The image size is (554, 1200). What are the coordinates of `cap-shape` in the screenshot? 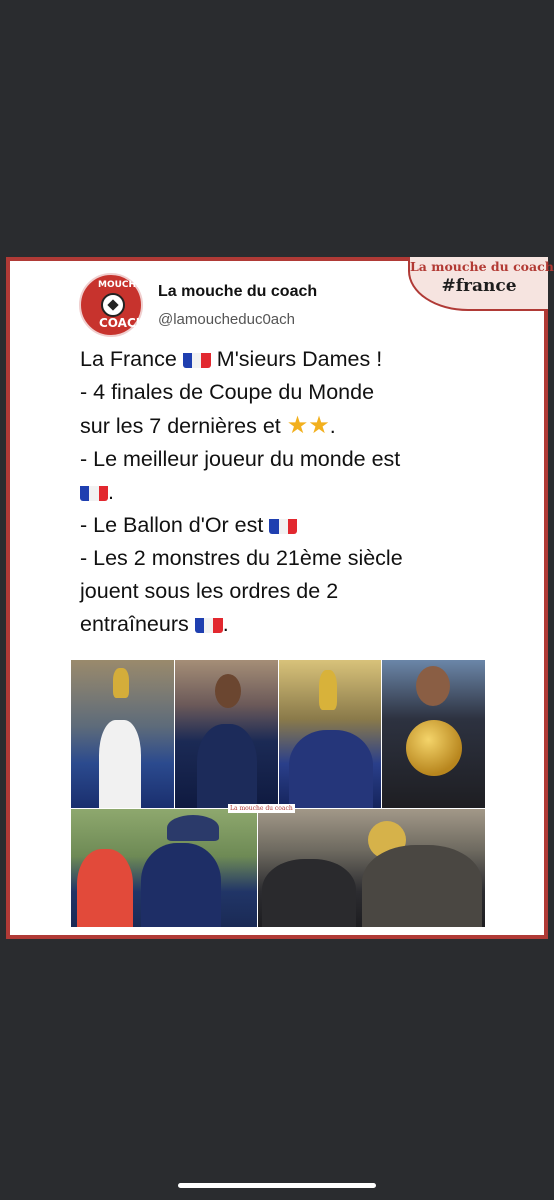 It's located at (193, 828).